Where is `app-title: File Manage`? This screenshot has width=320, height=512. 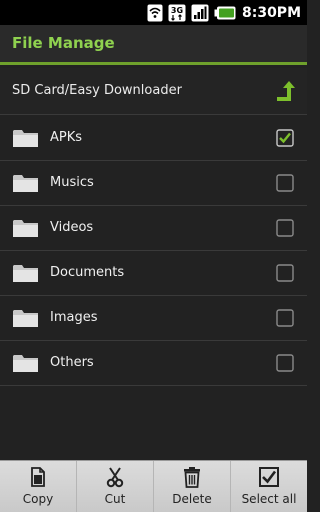
app-title: File Manage is located at coordinates (63, 43).